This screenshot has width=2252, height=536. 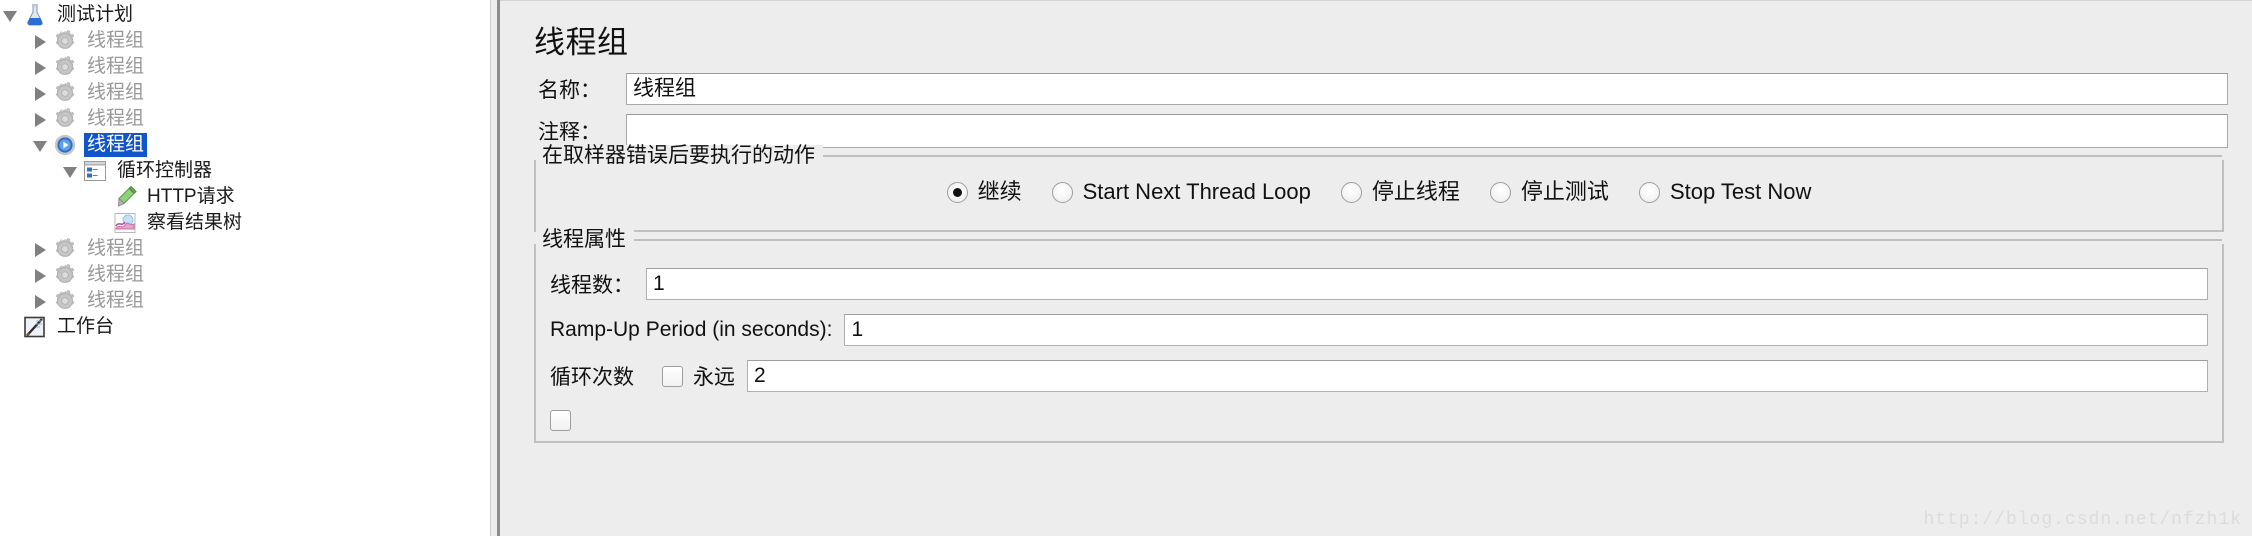 What do you see at coordinates (679, 156) in the screenshot?
I see `error-action-legend: 在取样器错误后要执行的动作` at bounding box center [679, 156].